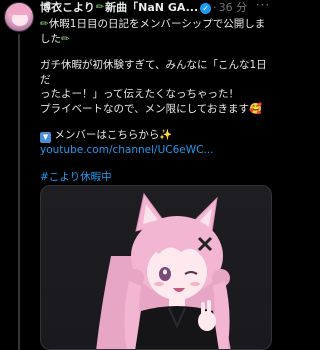 The width and height of the screenshot is (320, 350). I want to click on tweet-header: 博衣こより ✏ 新曲「NaN GA... ✓ · 36 分, so click(156, 8).